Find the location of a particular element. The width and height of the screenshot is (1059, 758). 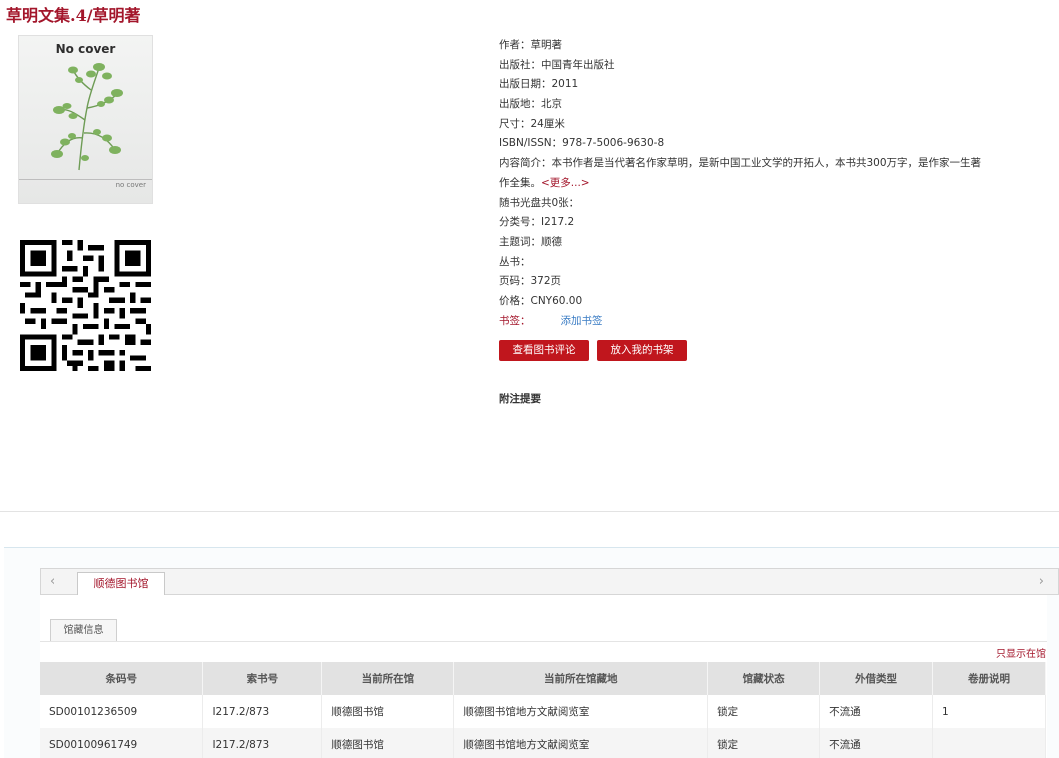

bookmark-label: 书签： is located at coordinates (515, 320).